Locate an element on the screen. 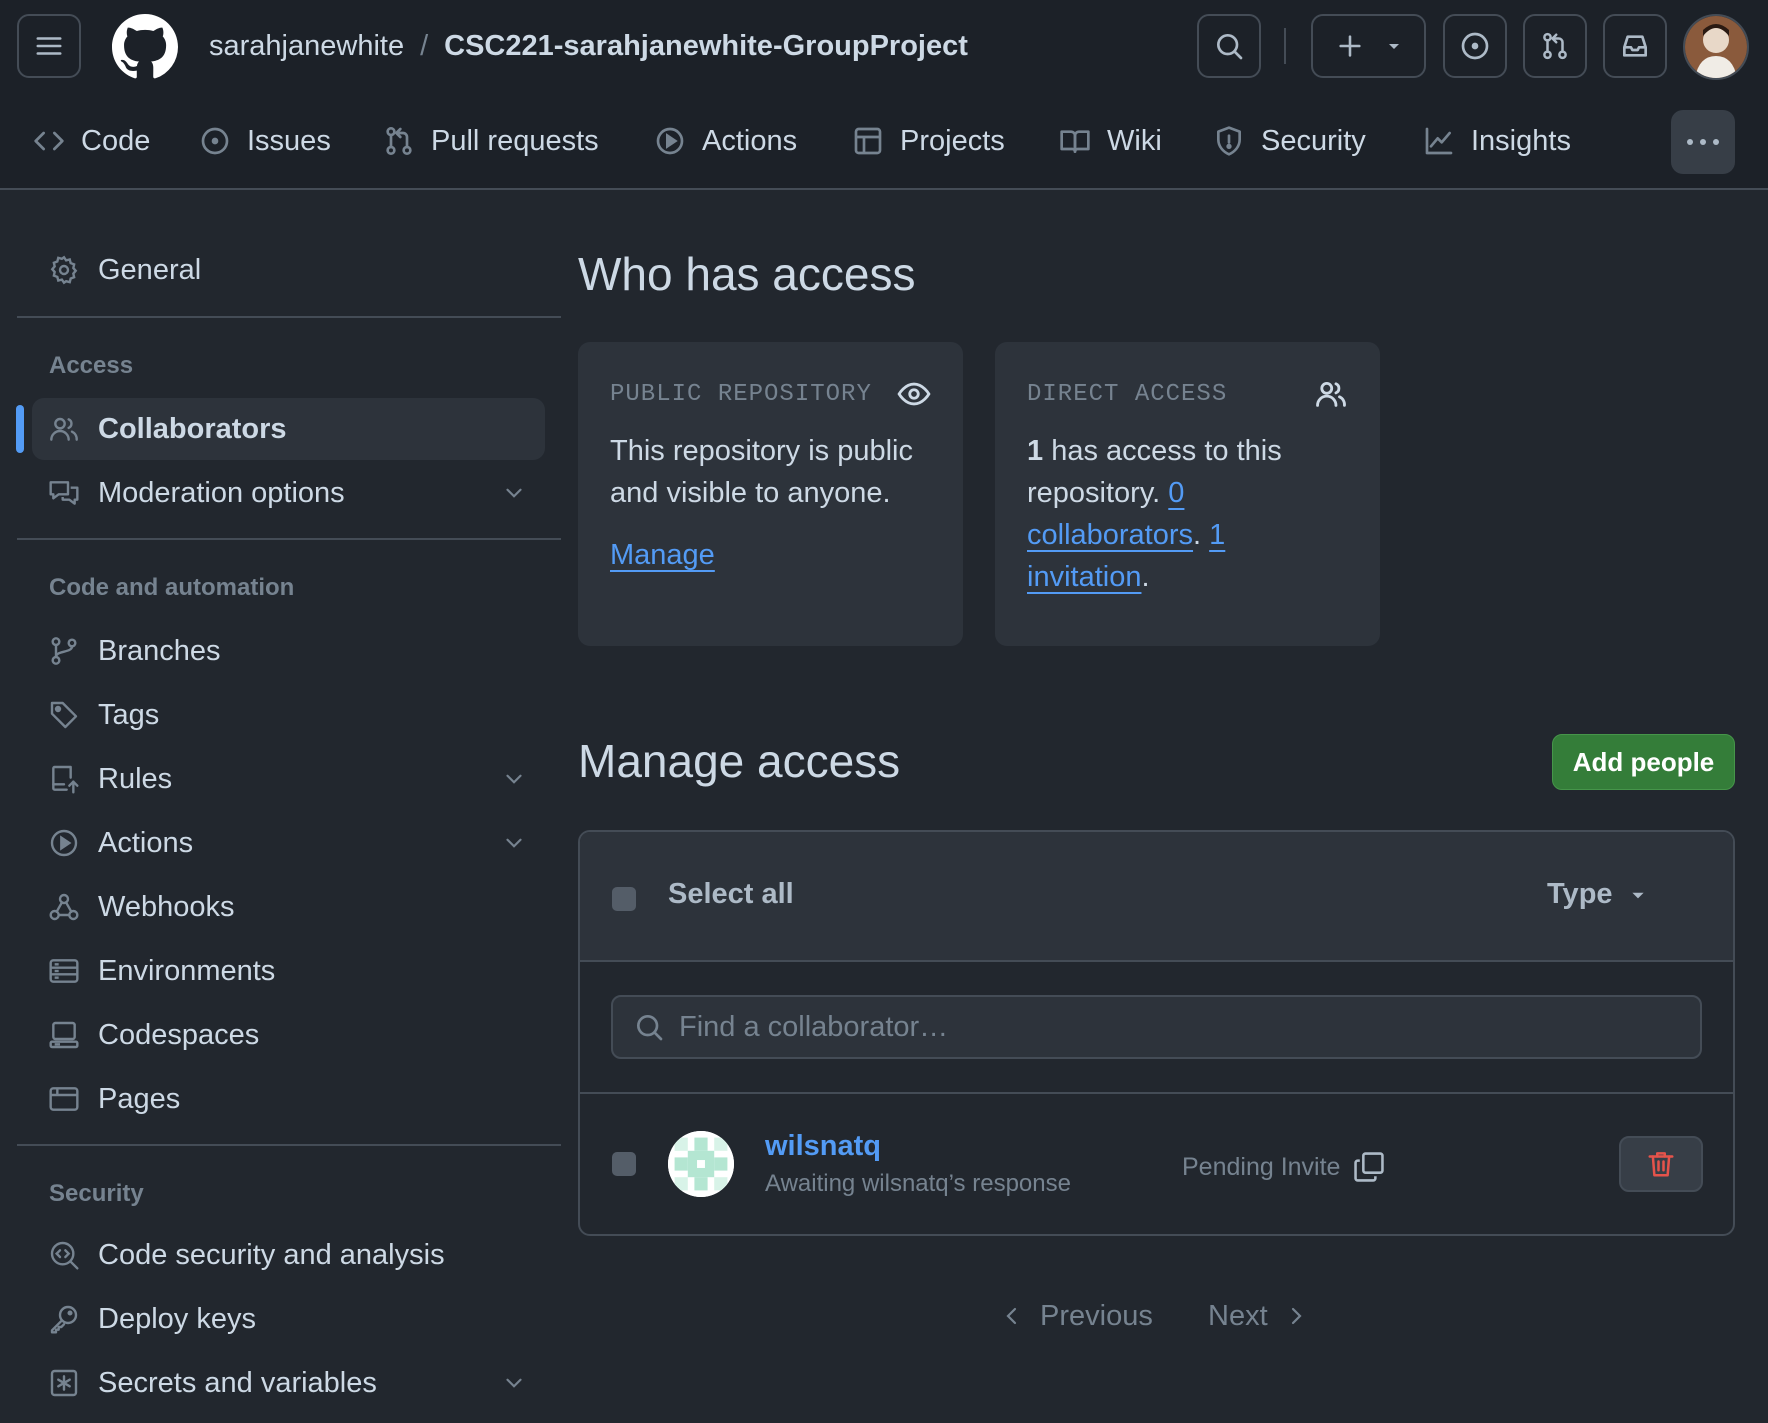 The image size is (1768, 1423). copy-icon is located at coordinates (1369, 1167).